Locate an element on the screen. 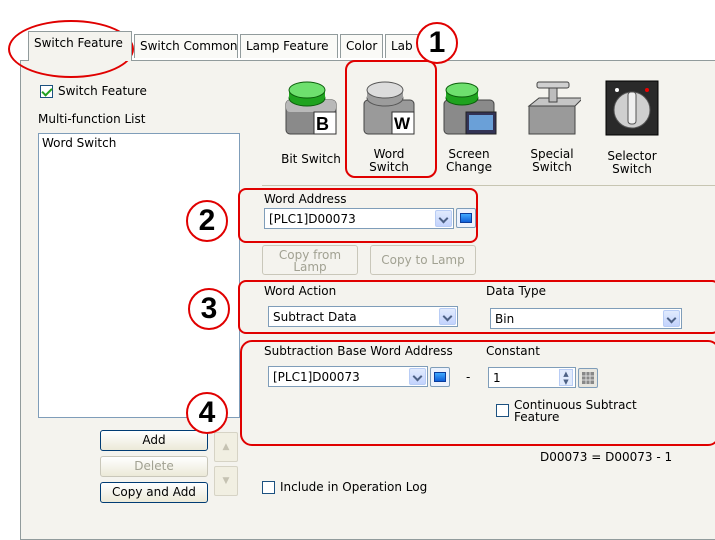 Image resolution: width=715 pixels, height=540 pixels. arrow-down-icon: ▼ is located at coordinates (226, 481).